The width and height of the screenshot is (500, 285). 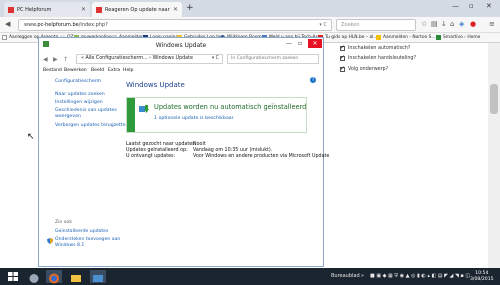 I want to click on tray-expand-icon: », so click(x=362, y=276).